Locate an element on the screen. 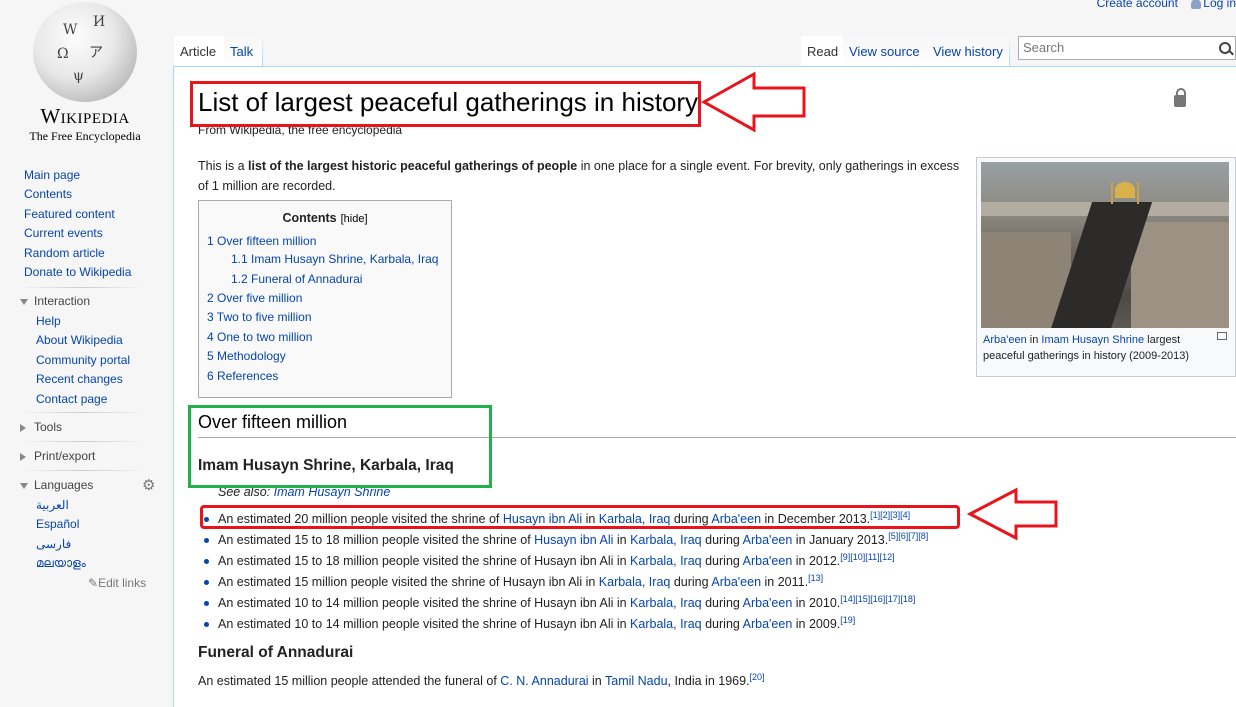 The width and height of the screenshot is (1236, 707). caption-link-shrine: Imam Husayn Shrine is located at coordinates (1092, 340).